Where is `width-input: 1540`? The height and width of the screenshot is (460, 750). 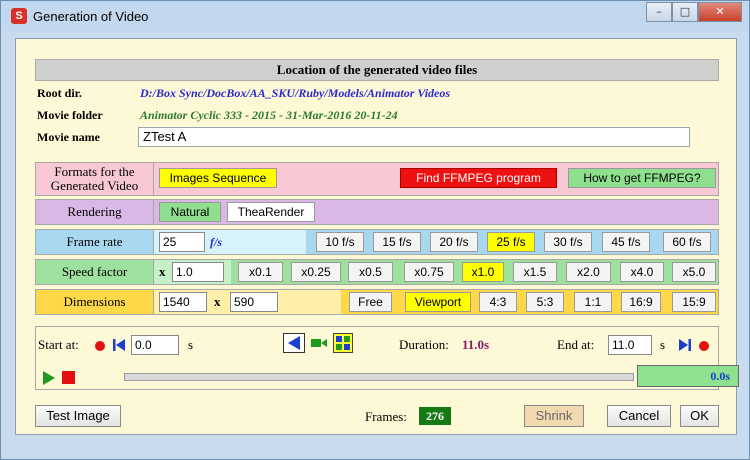 width-input: 1540 is located at coordinates (183, 302).